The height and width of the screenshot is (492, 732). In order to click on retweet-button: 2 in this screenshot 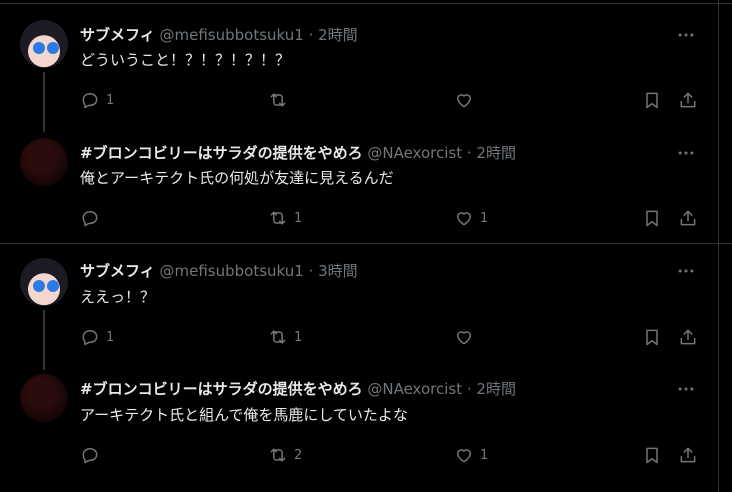, I will do `click(285, 455)`.